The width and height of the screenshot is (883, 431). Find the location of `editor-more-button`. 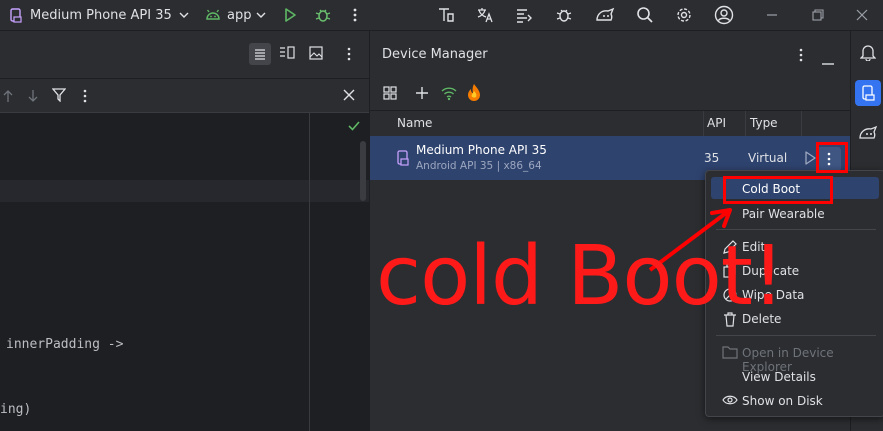

editor-more-button is located at coordinates (349, 55).